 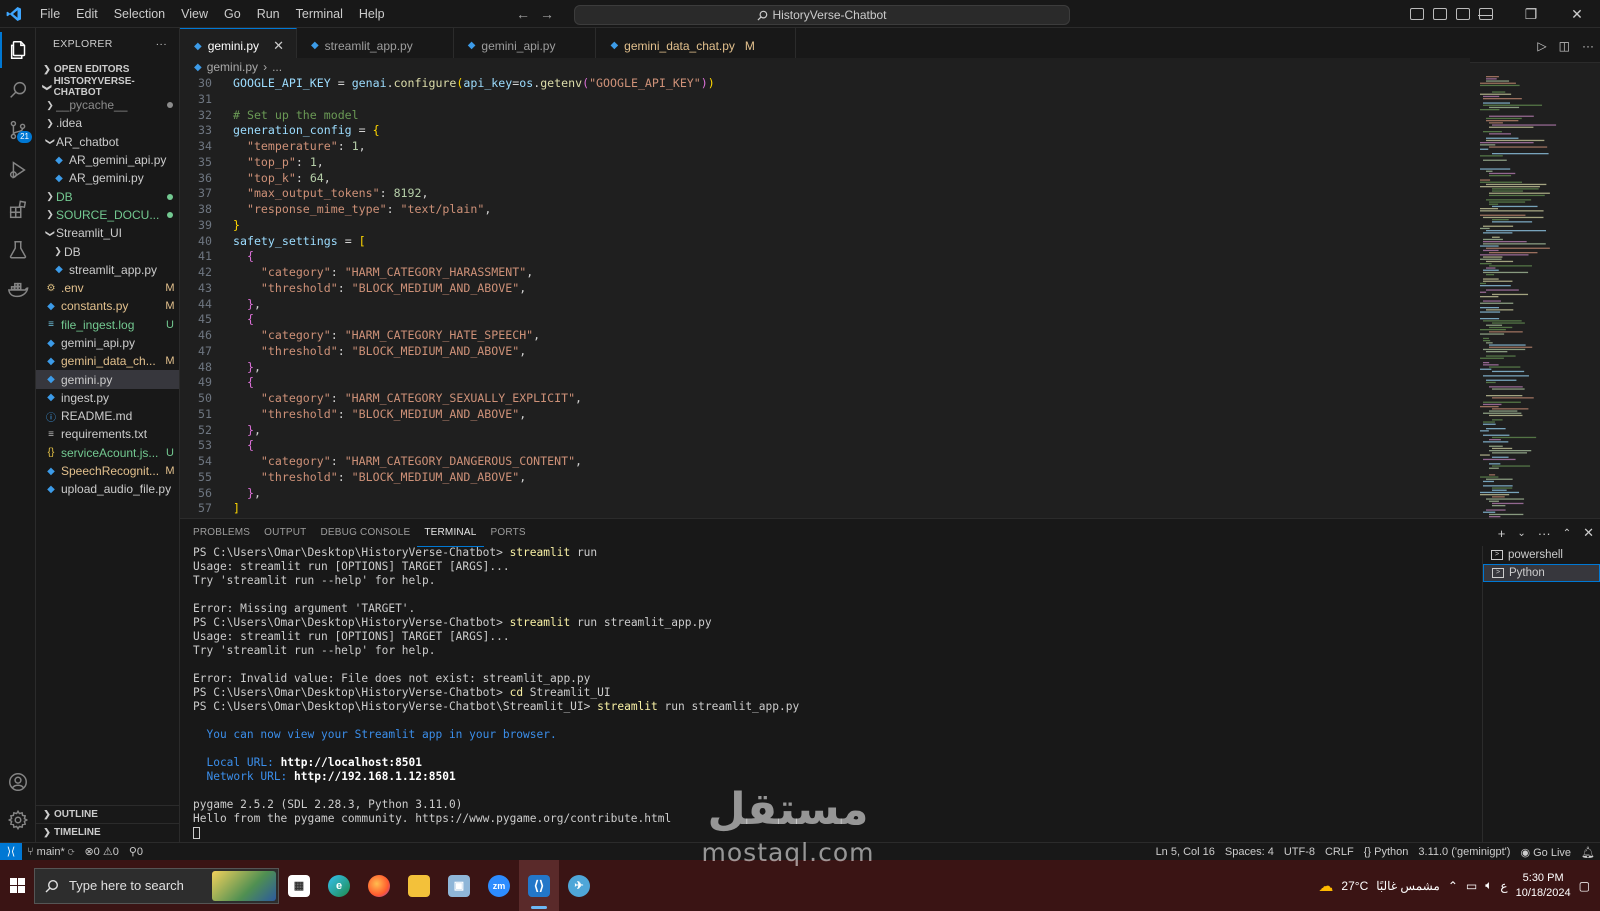 I want to click on testing-icon, so click(x=18, y=250).